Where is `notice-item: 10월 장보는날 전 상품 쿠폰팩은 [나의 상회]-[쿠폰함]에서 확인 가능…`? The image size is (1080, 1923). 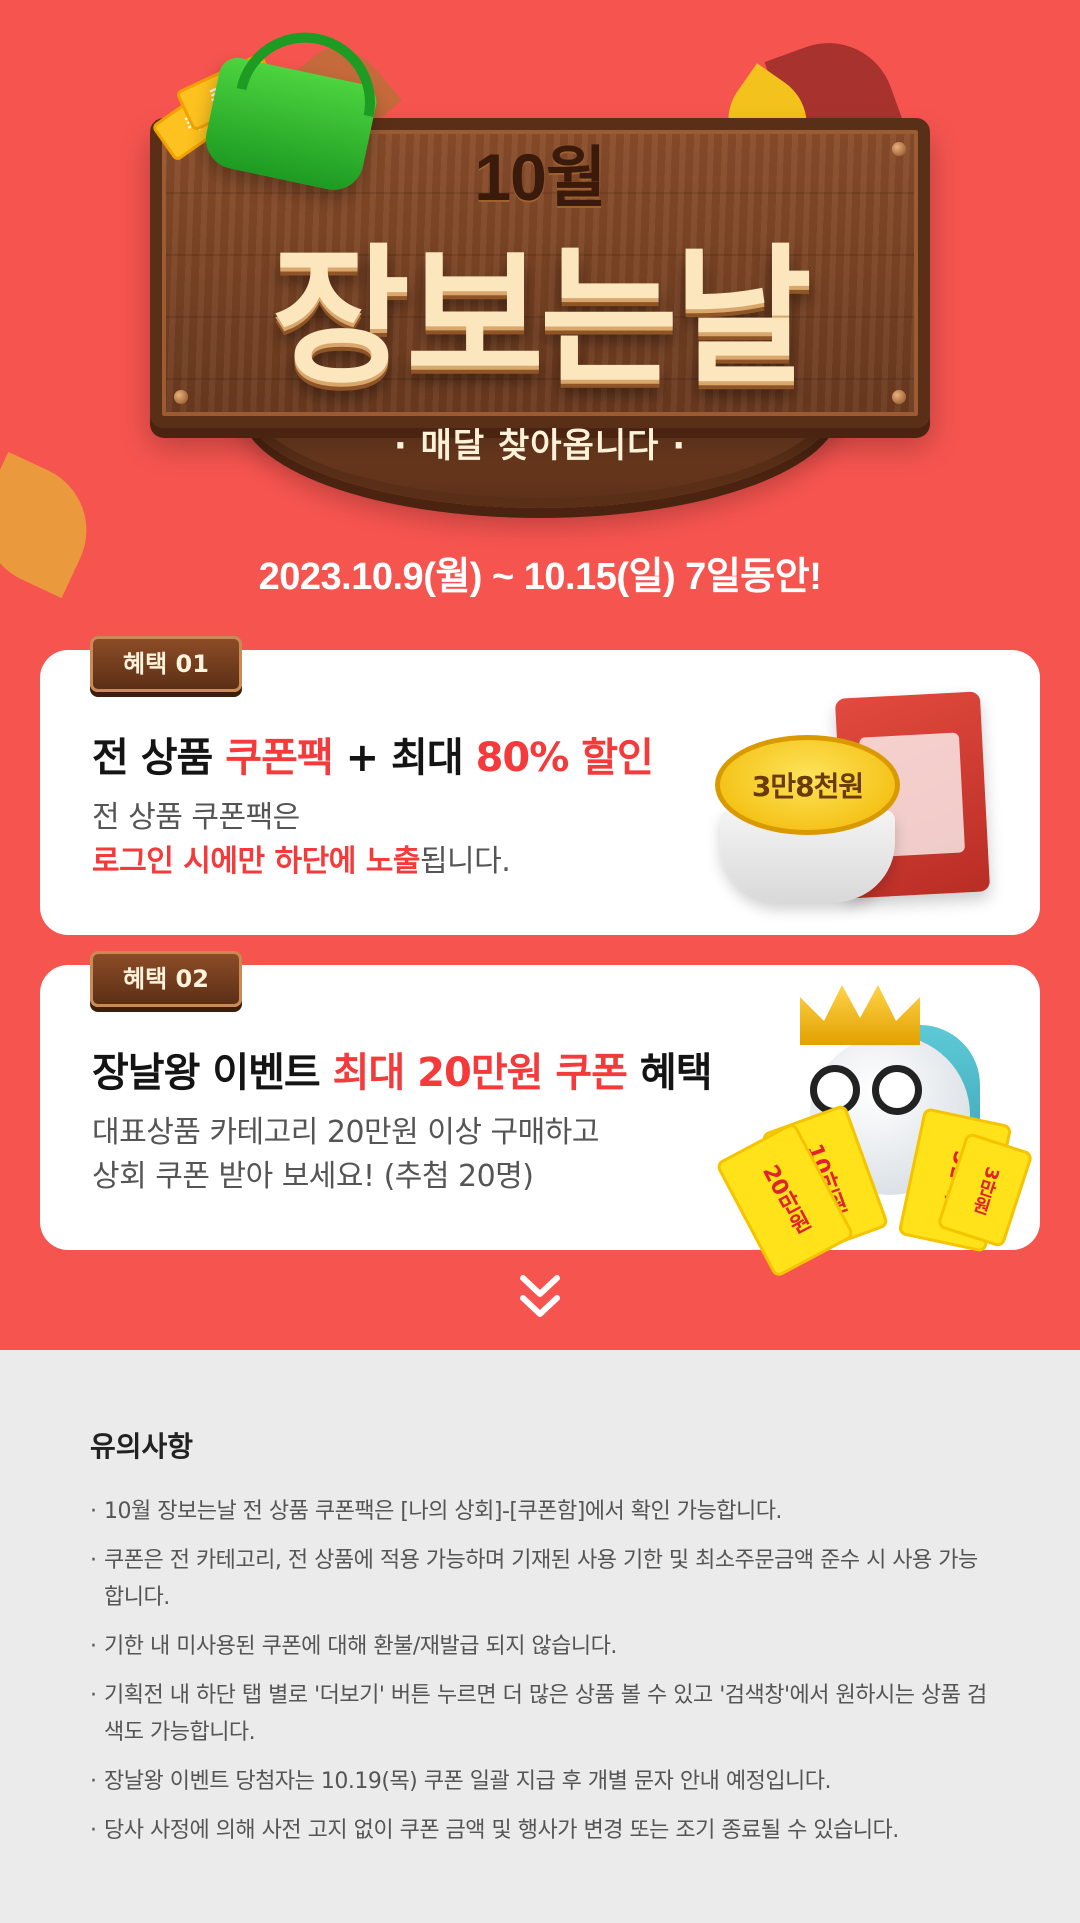 notice-item: 10월 장보는날 전 상품 쿠폰팩은 [나의 상회]-[쿠폰함]에서 확인 가능… is located at coordinates (540, 1511).